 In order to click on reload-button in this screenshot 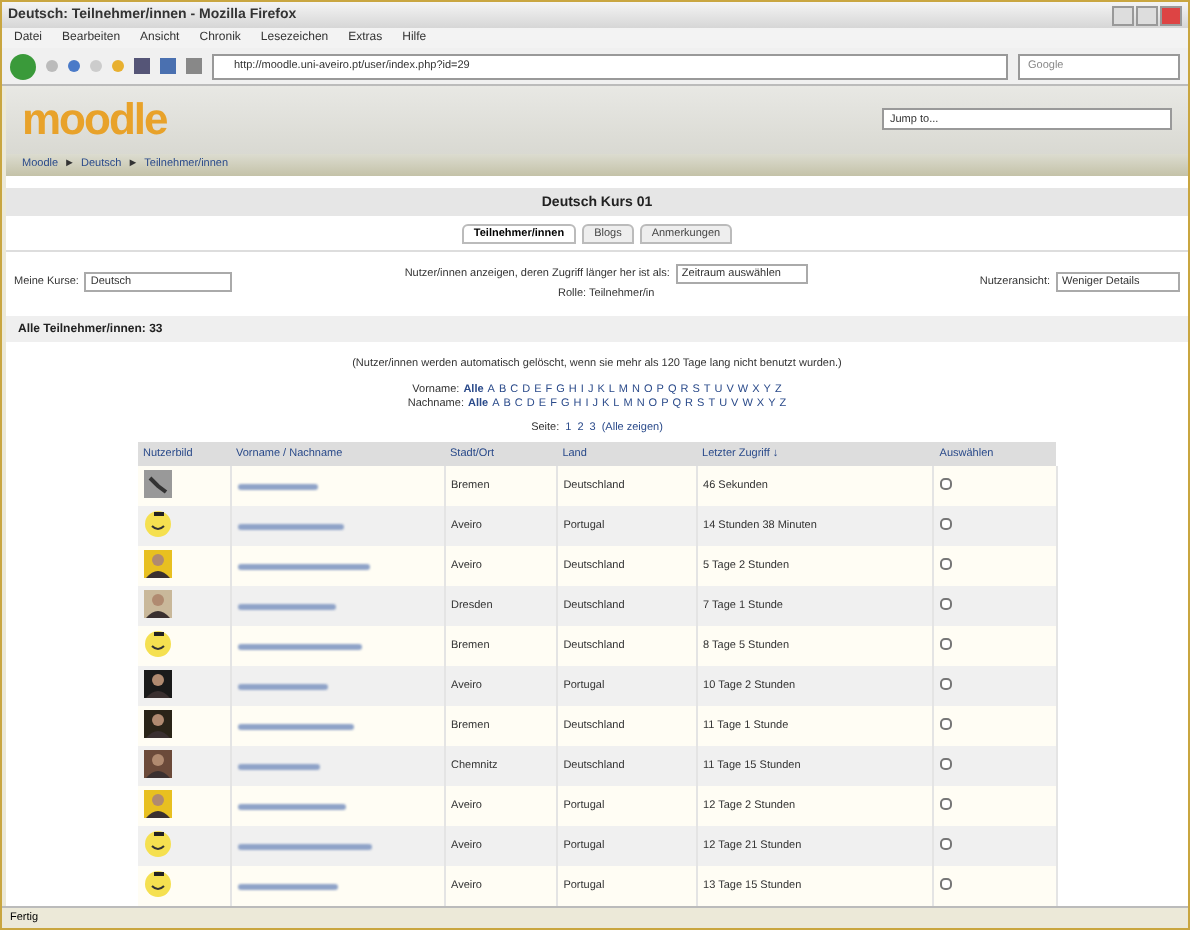, I will do `click(74, 66)`.